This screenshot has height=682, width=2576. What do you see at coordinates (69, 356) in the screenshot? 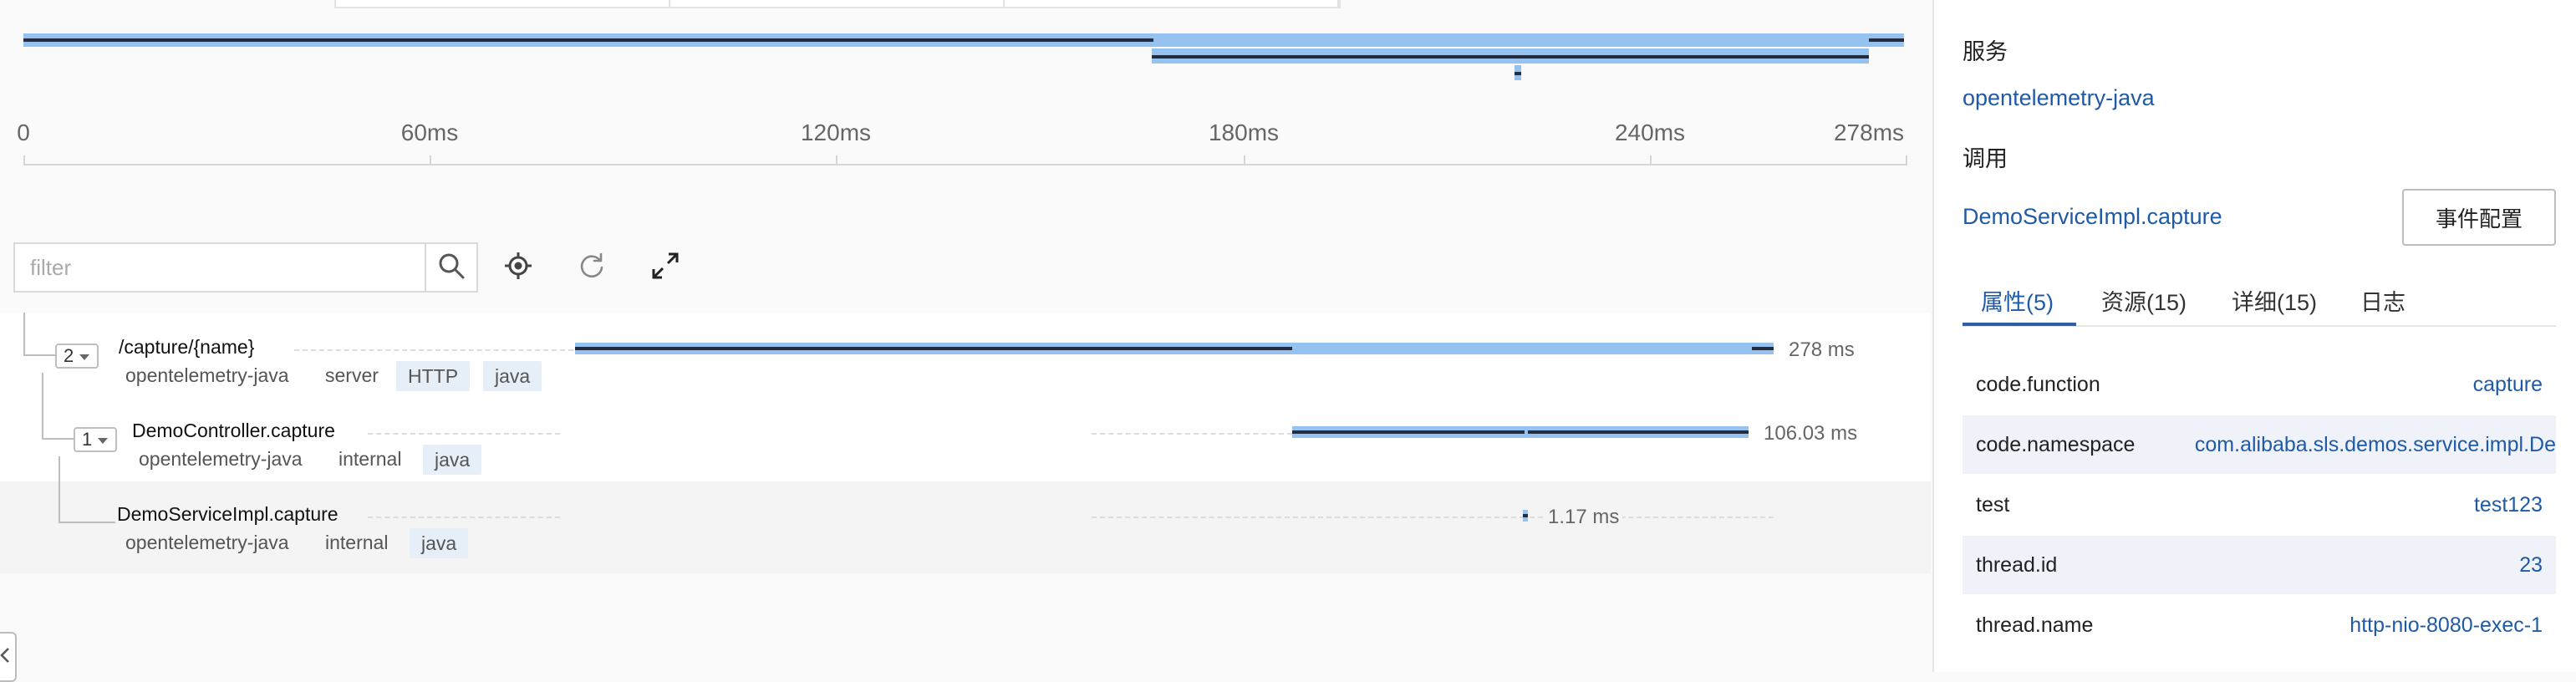
I see `child-count: 2` at bounding box center [69, 356].